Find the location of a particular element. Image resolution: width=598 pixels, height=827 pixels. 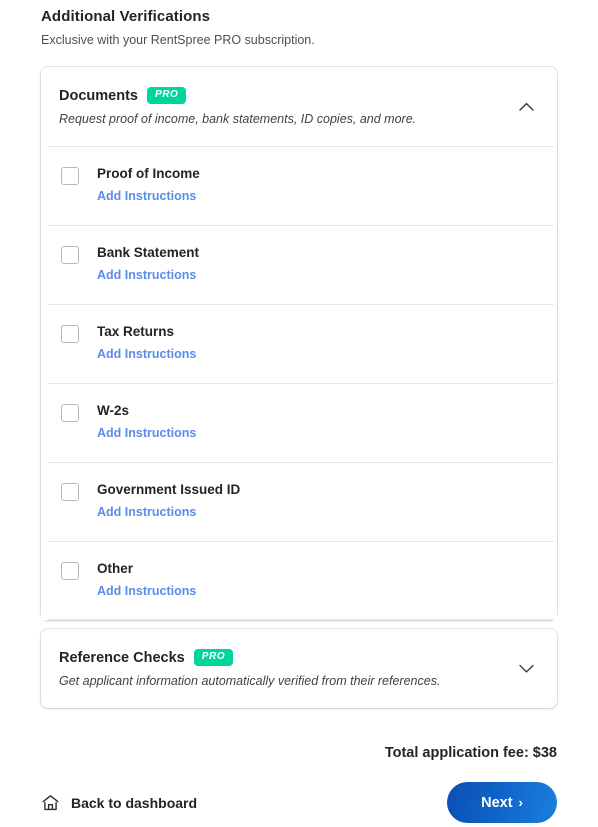

reference-checks-title-row: Reference Checks PRO is located at coordinates (281, 658).